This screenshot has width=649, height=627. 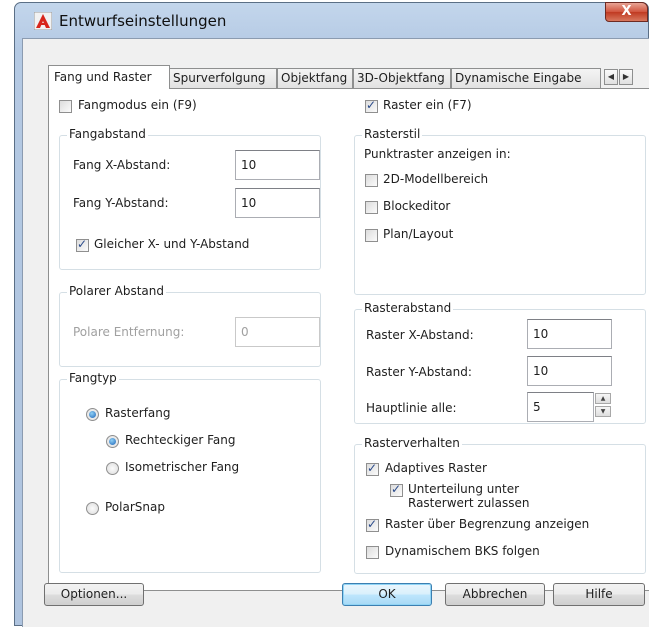 What do you see at coordinates (371, 235) in the screenshot?
I see `layout-checkbox` at bounding box center [371, 235].